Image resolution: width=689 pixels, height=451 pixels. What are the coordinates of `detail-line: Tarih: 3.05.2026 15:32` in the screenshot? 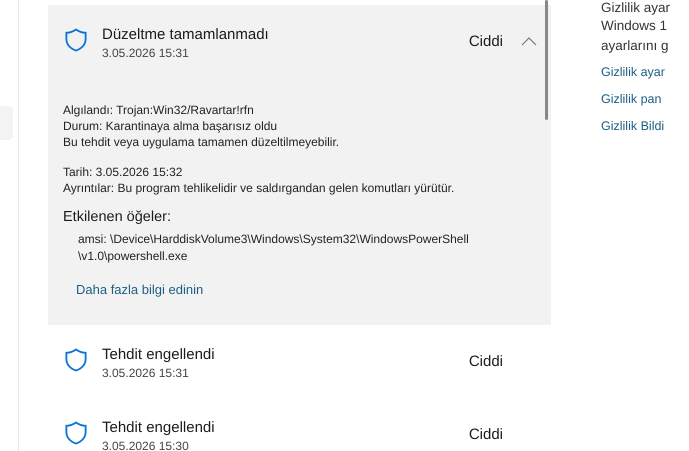 It's located at (123, 172).